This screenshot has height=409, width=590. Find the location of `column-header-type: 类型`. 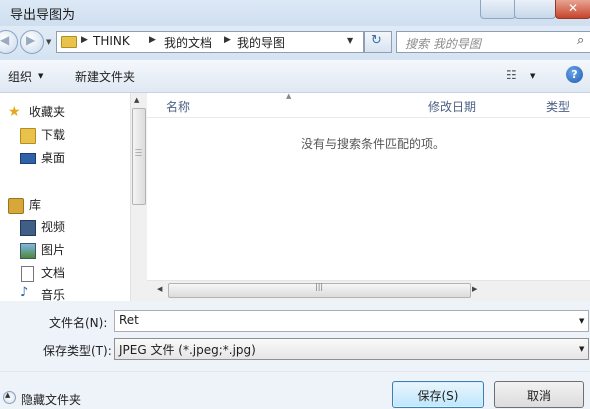

column-header-type: 类型 is located at coordinates (558, 106).